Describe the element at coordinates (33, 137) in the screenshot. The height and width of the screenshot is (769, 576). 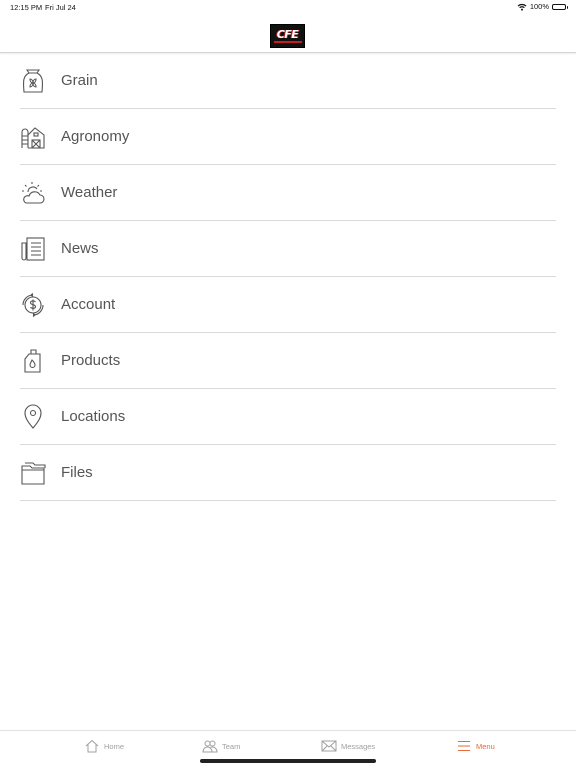
I see `barn-icon` at that location.